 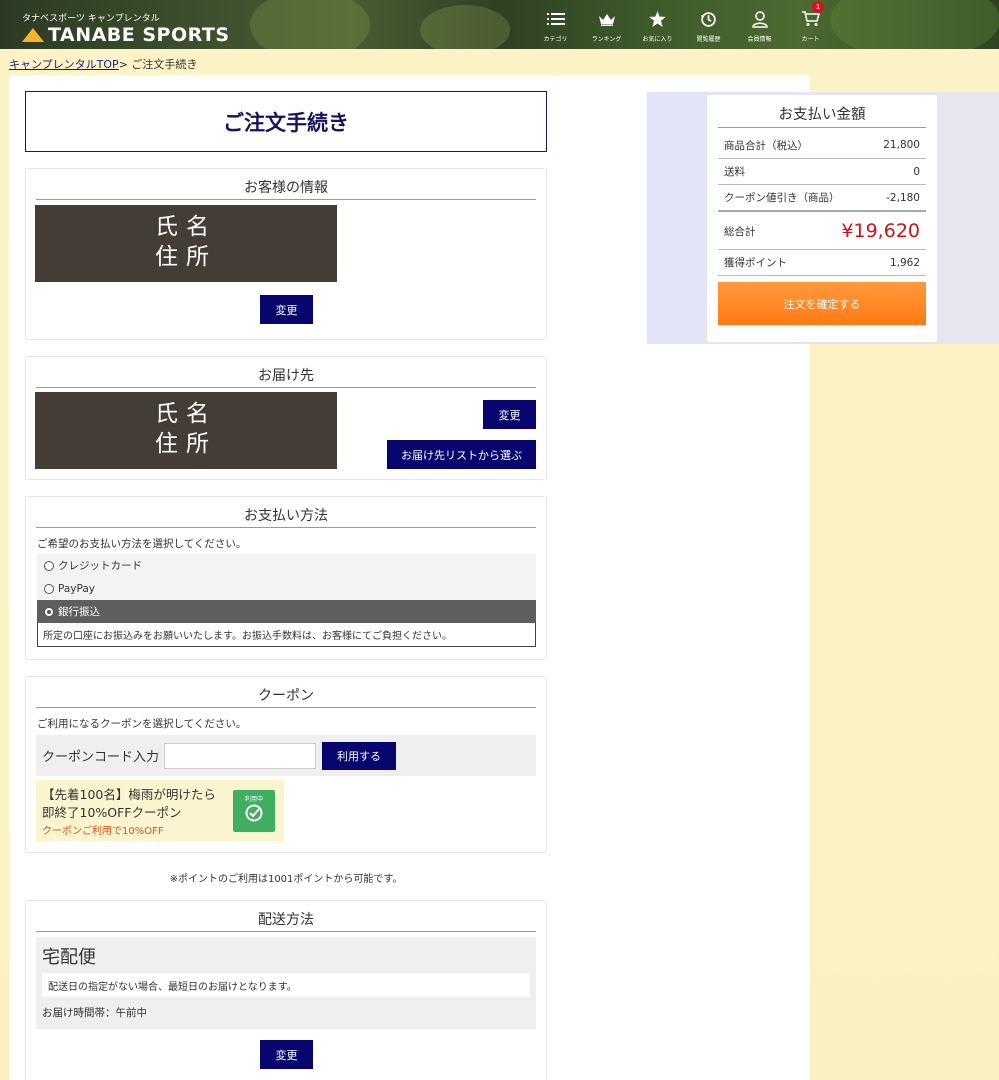 I want to click on nav-favorites: お気に入り, so click(x=657, y=25).